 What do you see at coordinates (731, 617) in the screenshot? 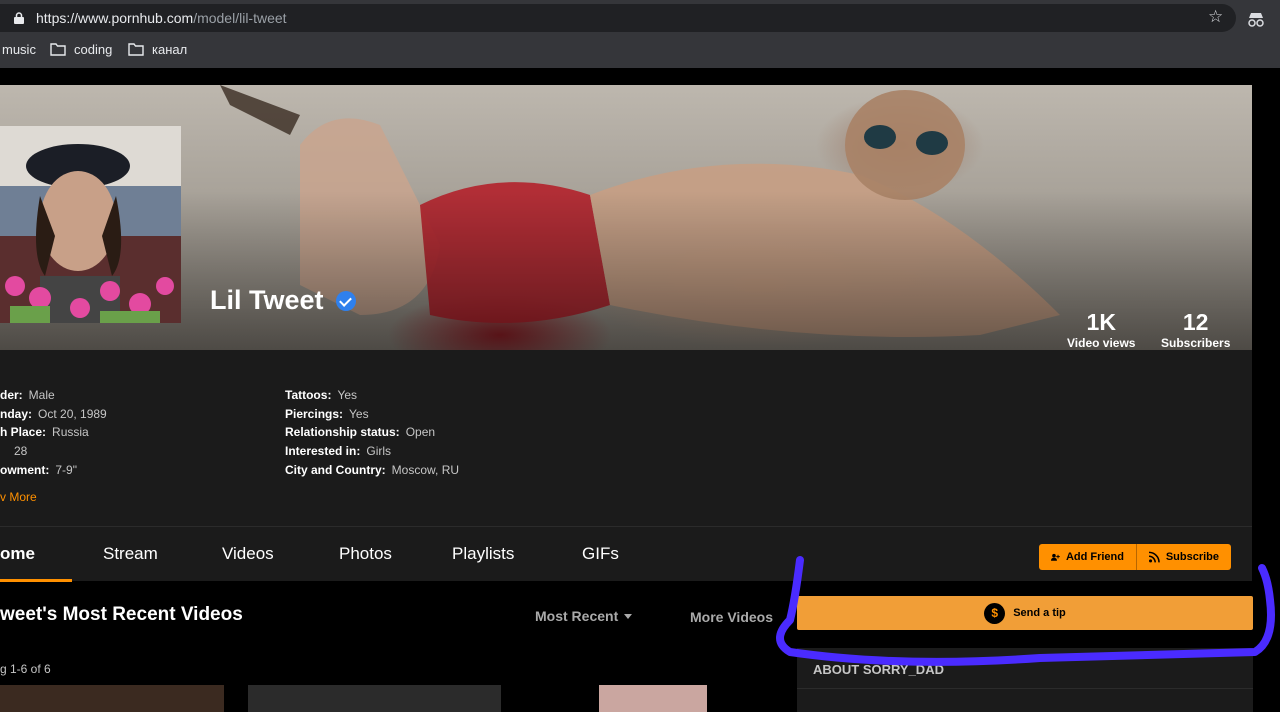
I see `more-videos-link: More Videos` at bounding box center [731, 617].